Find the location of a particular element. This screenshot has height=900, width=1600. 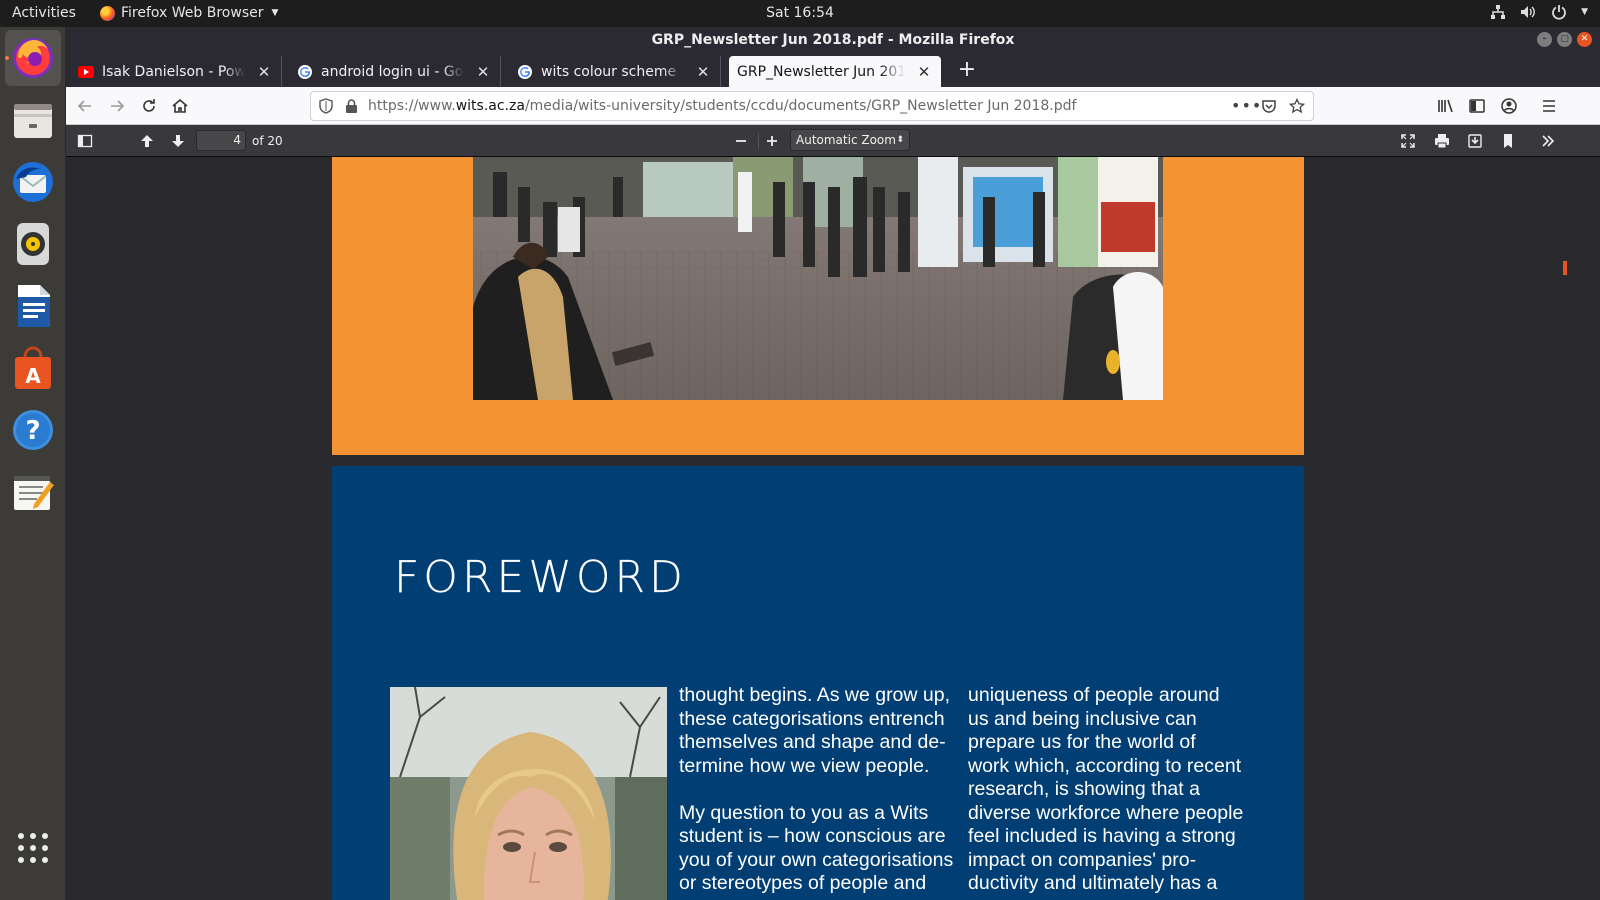

zoom-in-button is located at coordinates (772, 141).